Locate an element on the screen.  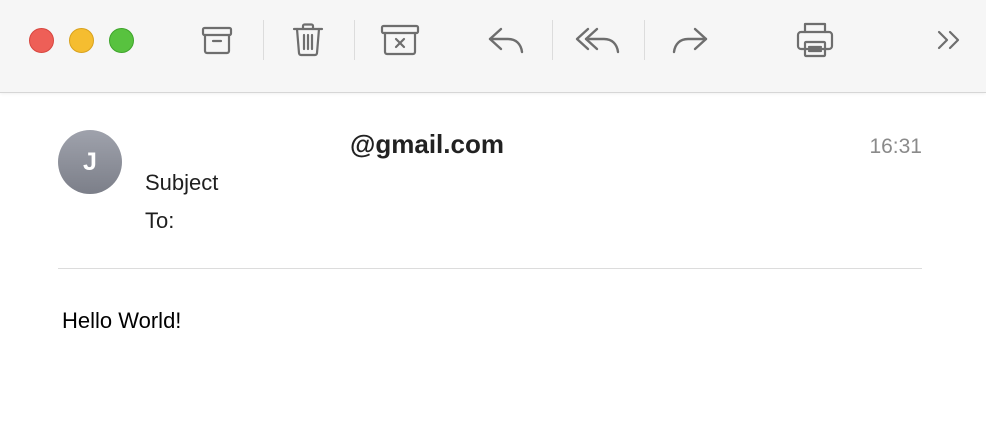
header-divider is located at coordinates (490, 268).